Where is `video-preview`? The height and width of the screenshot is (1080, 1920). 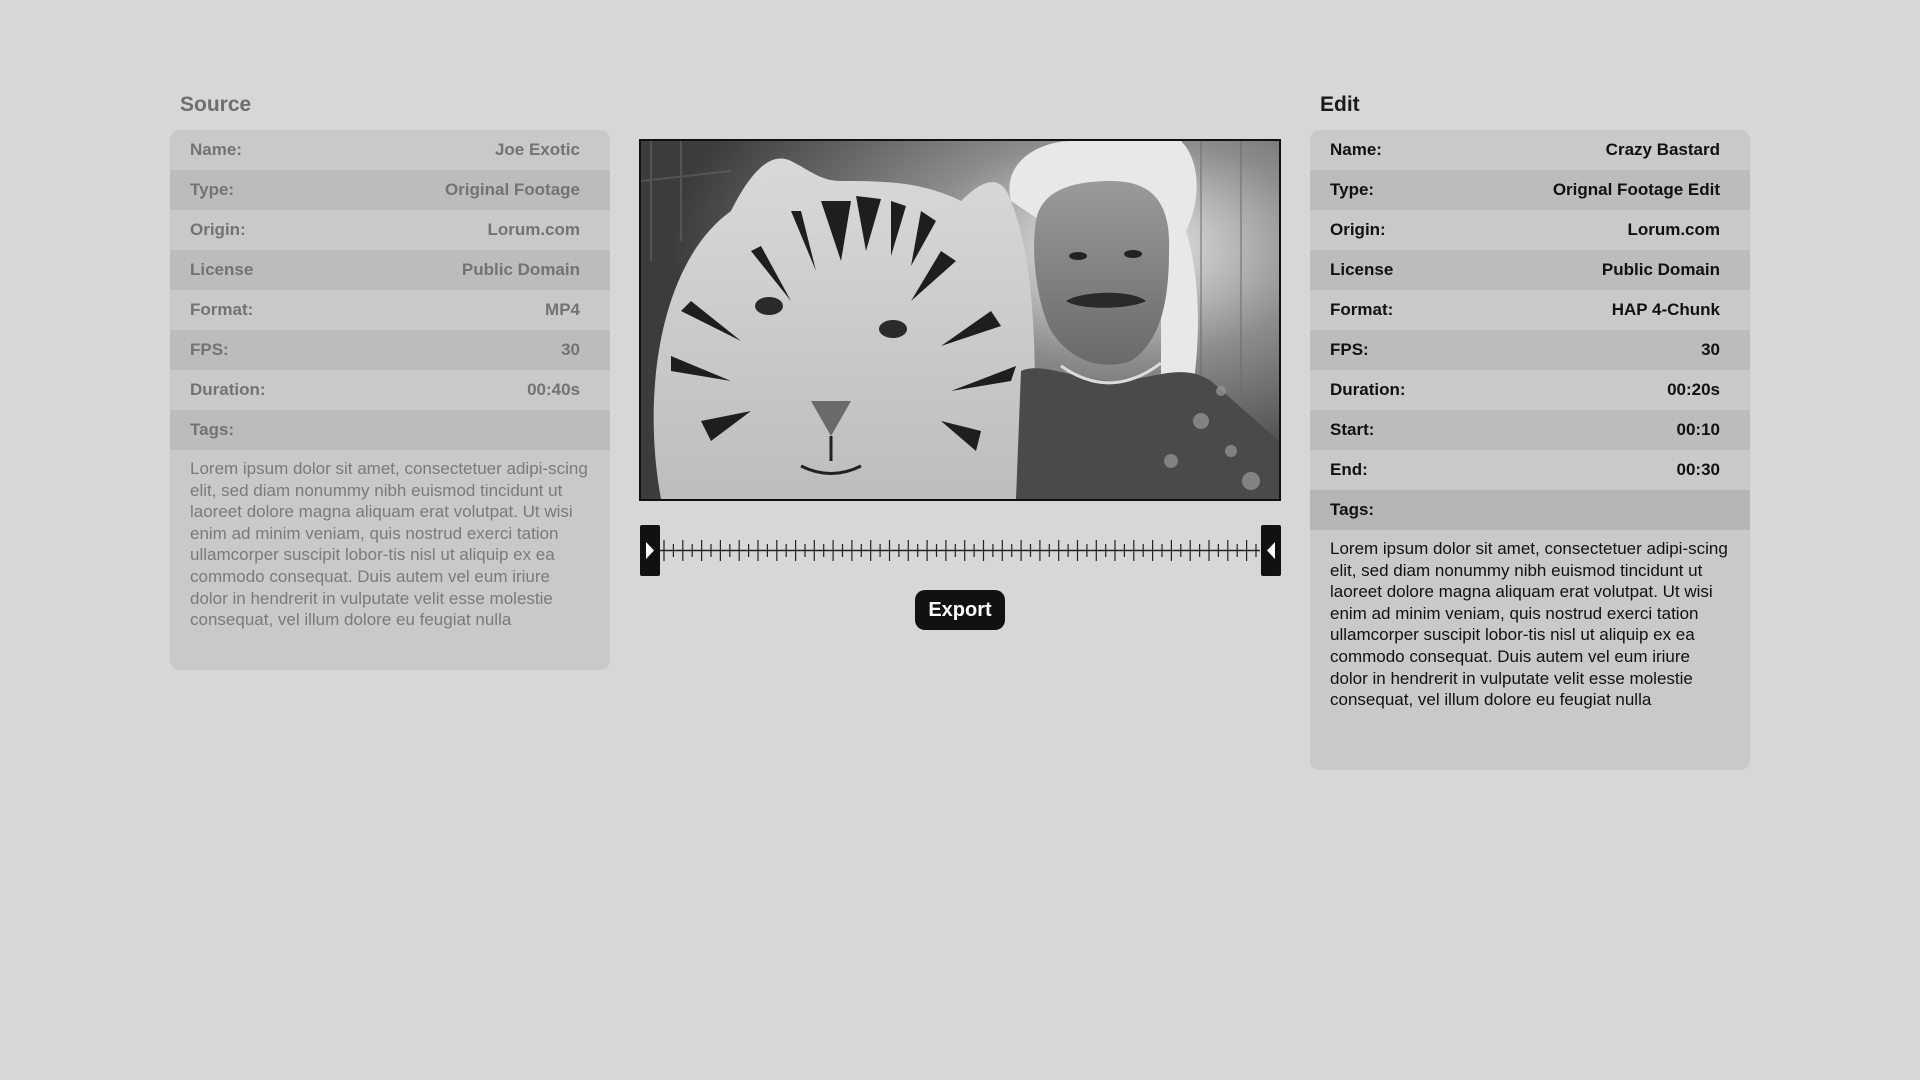
video-preview is located at coordinates (960, 320).